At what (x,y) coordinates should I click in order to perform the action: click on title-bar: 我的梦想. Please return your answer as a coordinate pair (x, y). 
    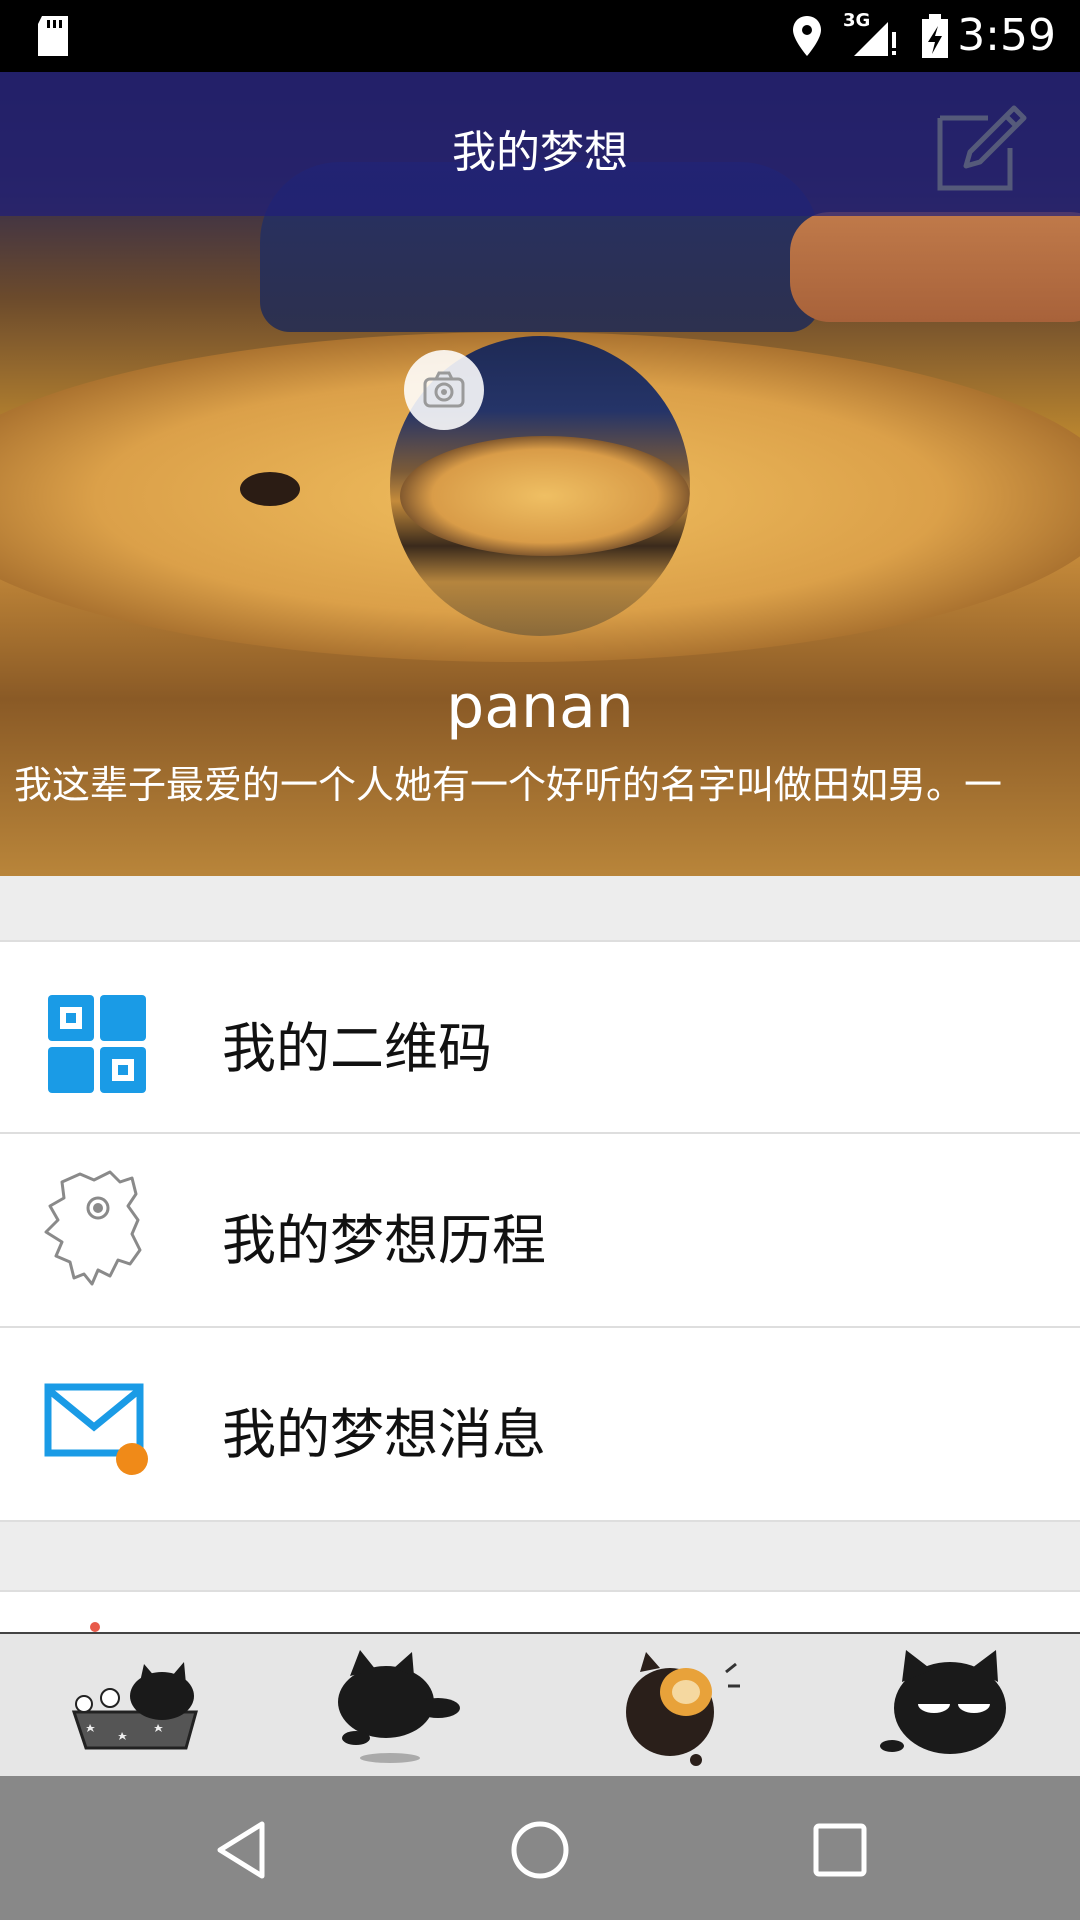
    Looking at the image, I should click on (540, 144).